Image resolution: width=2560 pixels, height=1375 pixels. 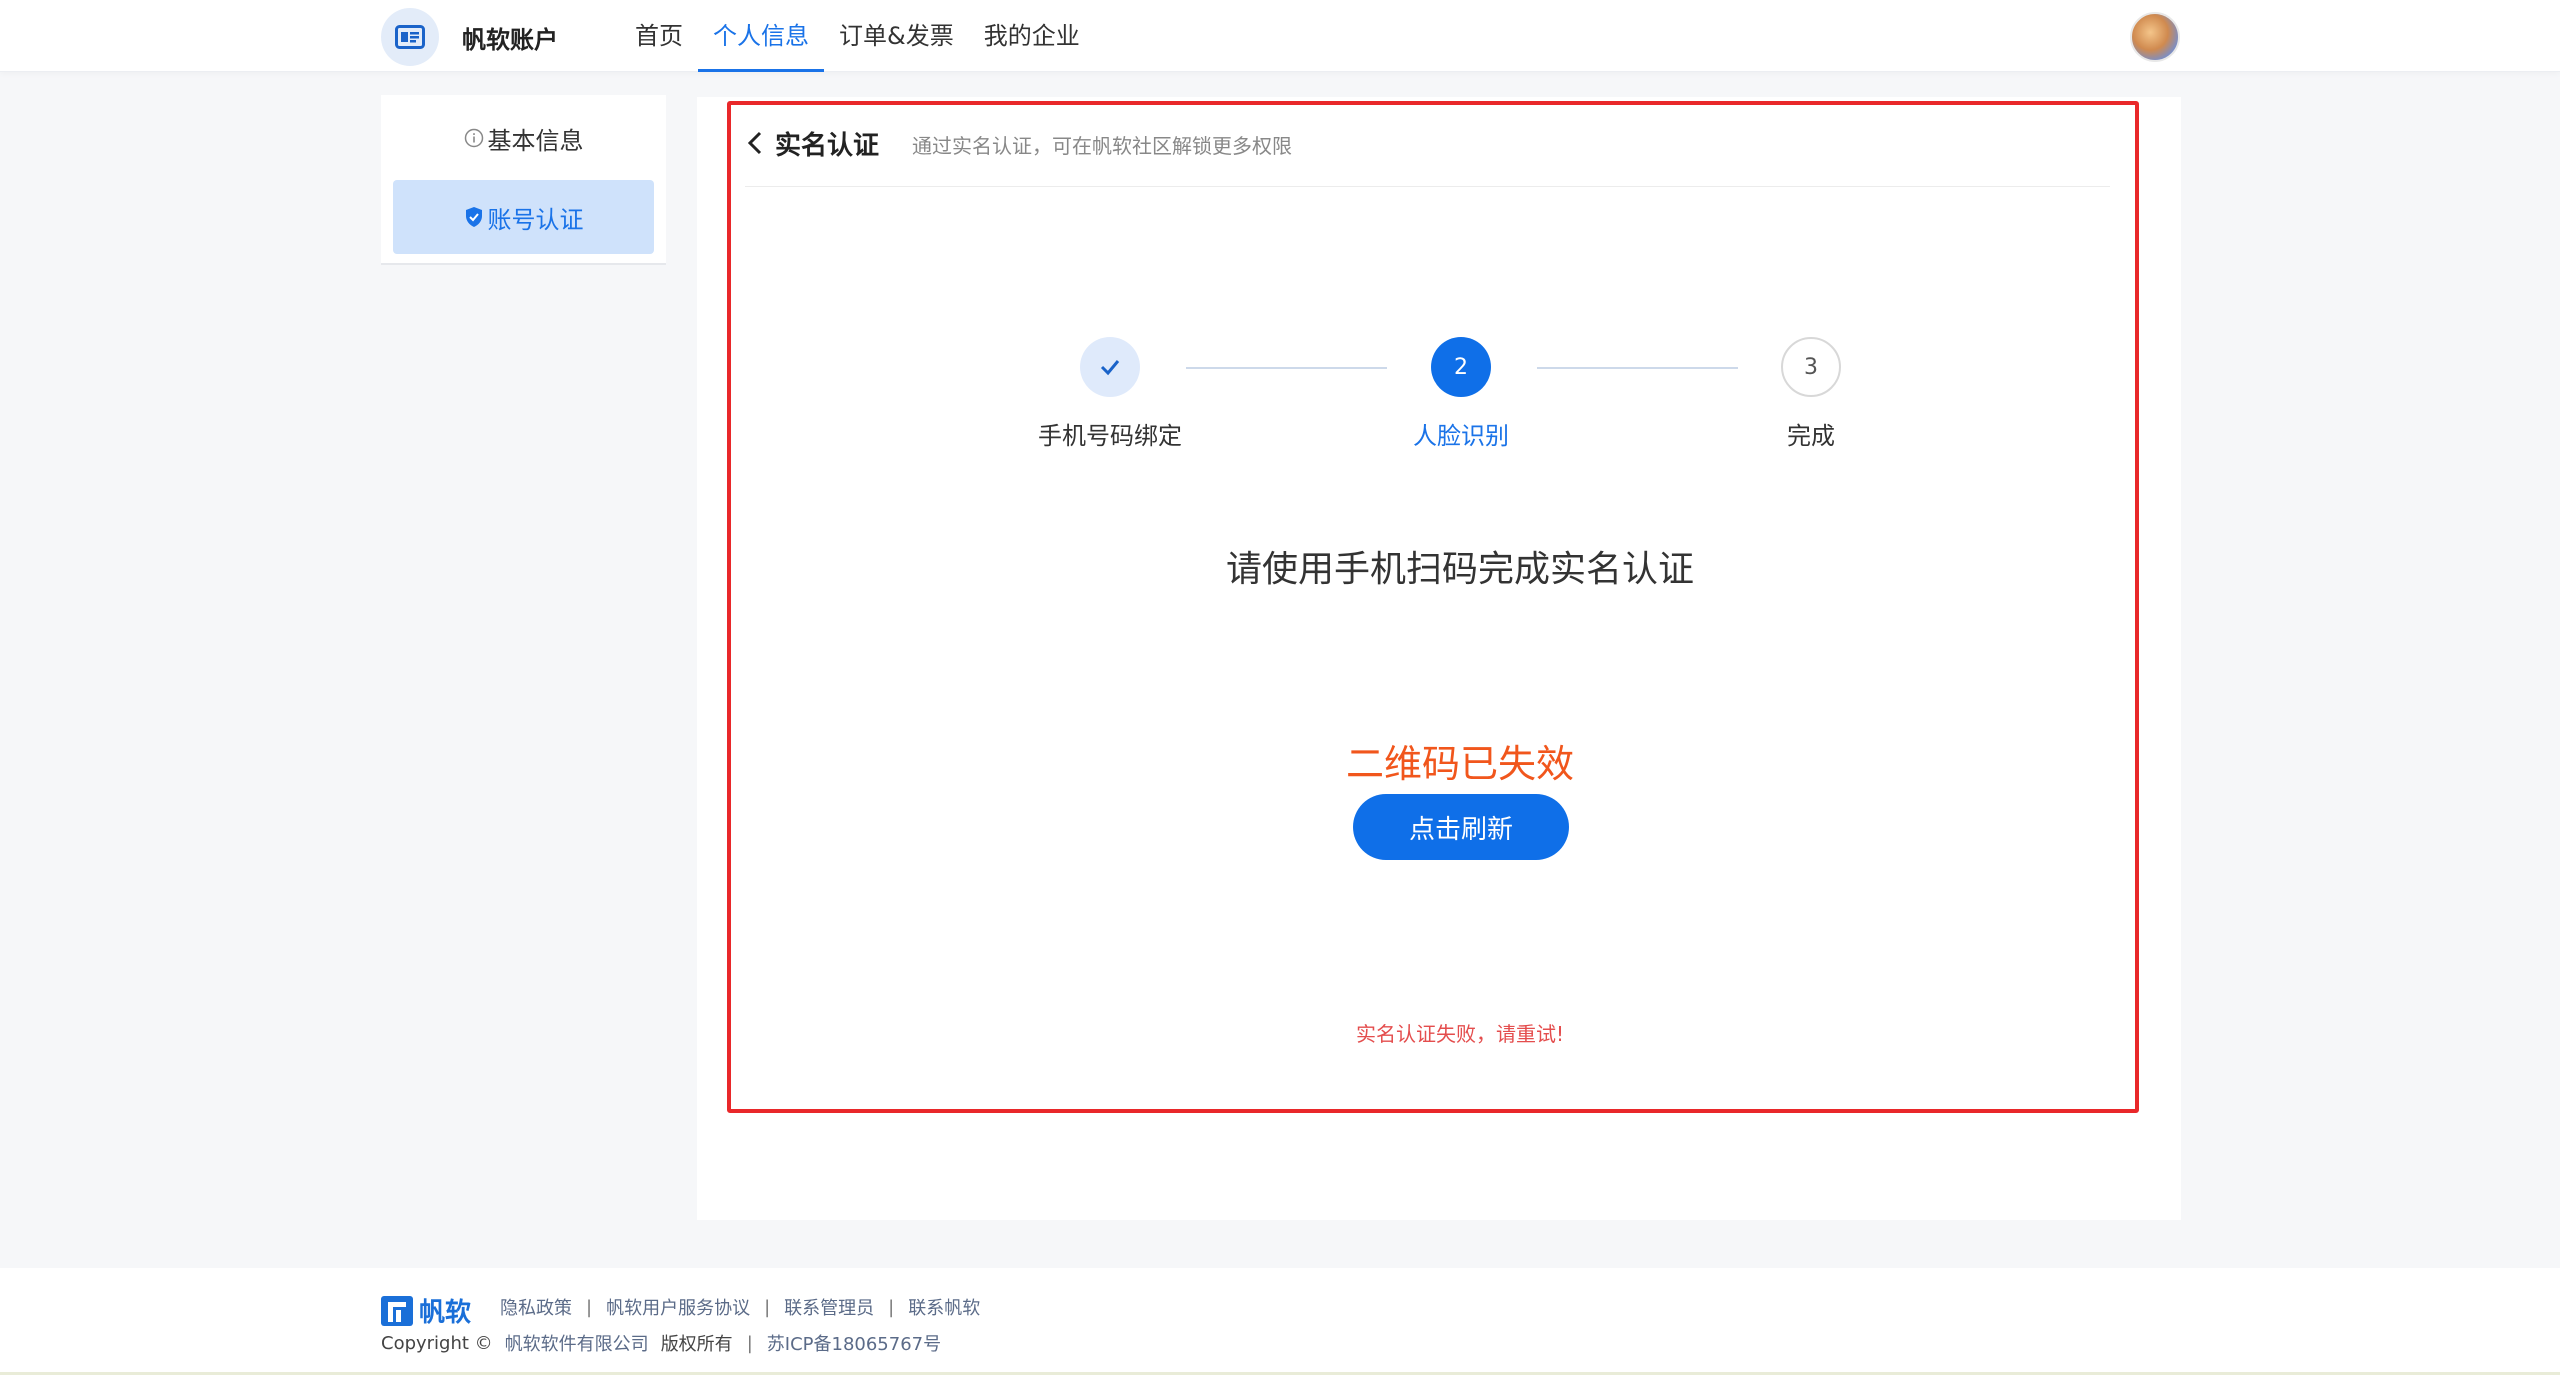 I want to click on title-divider, so click(x=1427, y=186).